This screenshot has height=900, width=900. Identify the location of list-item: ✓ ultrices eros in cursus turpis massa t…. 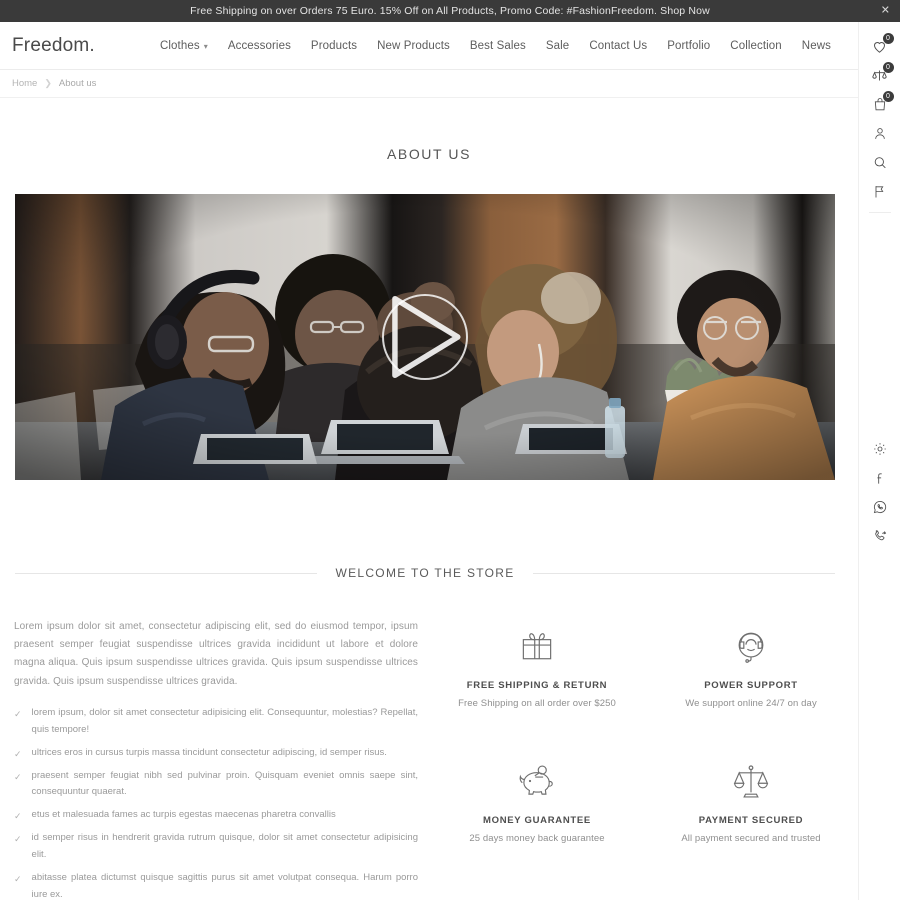
(216, 753).